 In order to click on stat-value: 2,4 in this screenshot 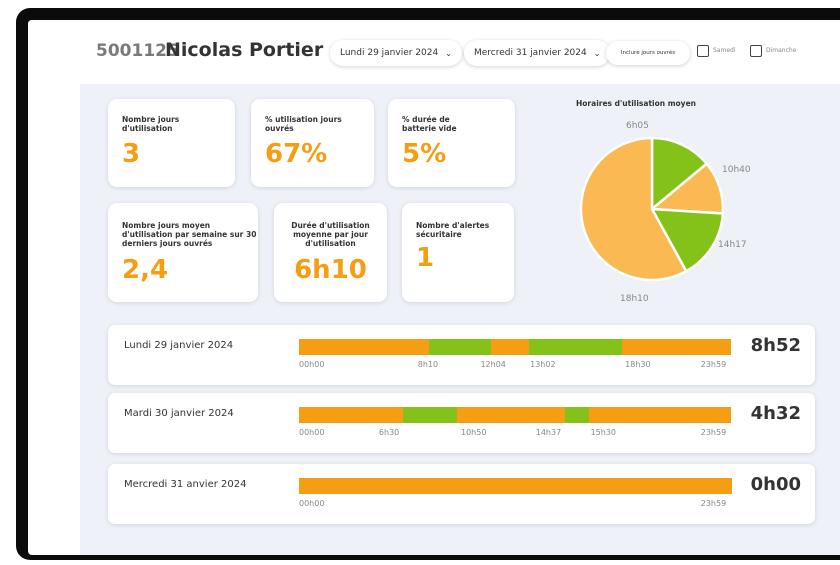, I will do `click(145, 270)`.